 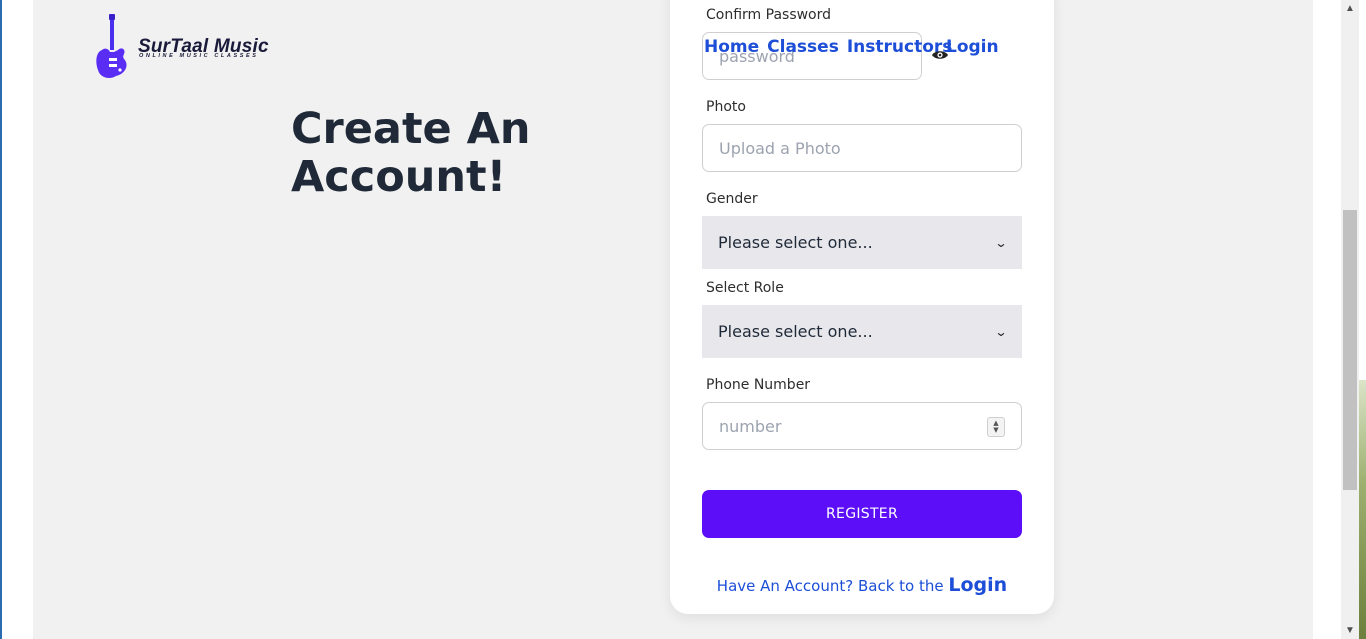 I want to click on login-prompt-text: Have An Account? Back to the, so click(x=830, y=586).